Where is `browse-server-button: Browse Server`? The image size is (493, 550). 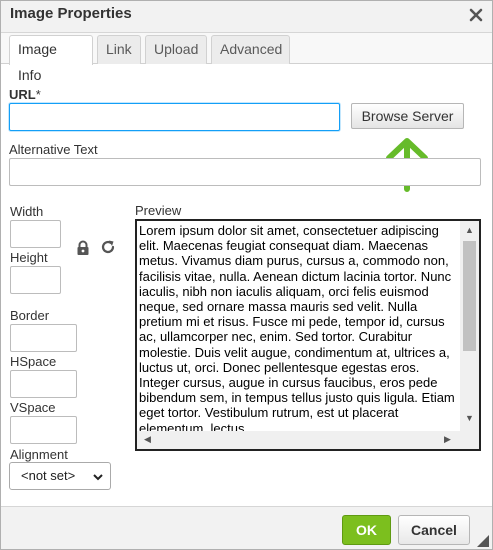 browse-server-button: Browse Server is located at coordinates (407, 116).